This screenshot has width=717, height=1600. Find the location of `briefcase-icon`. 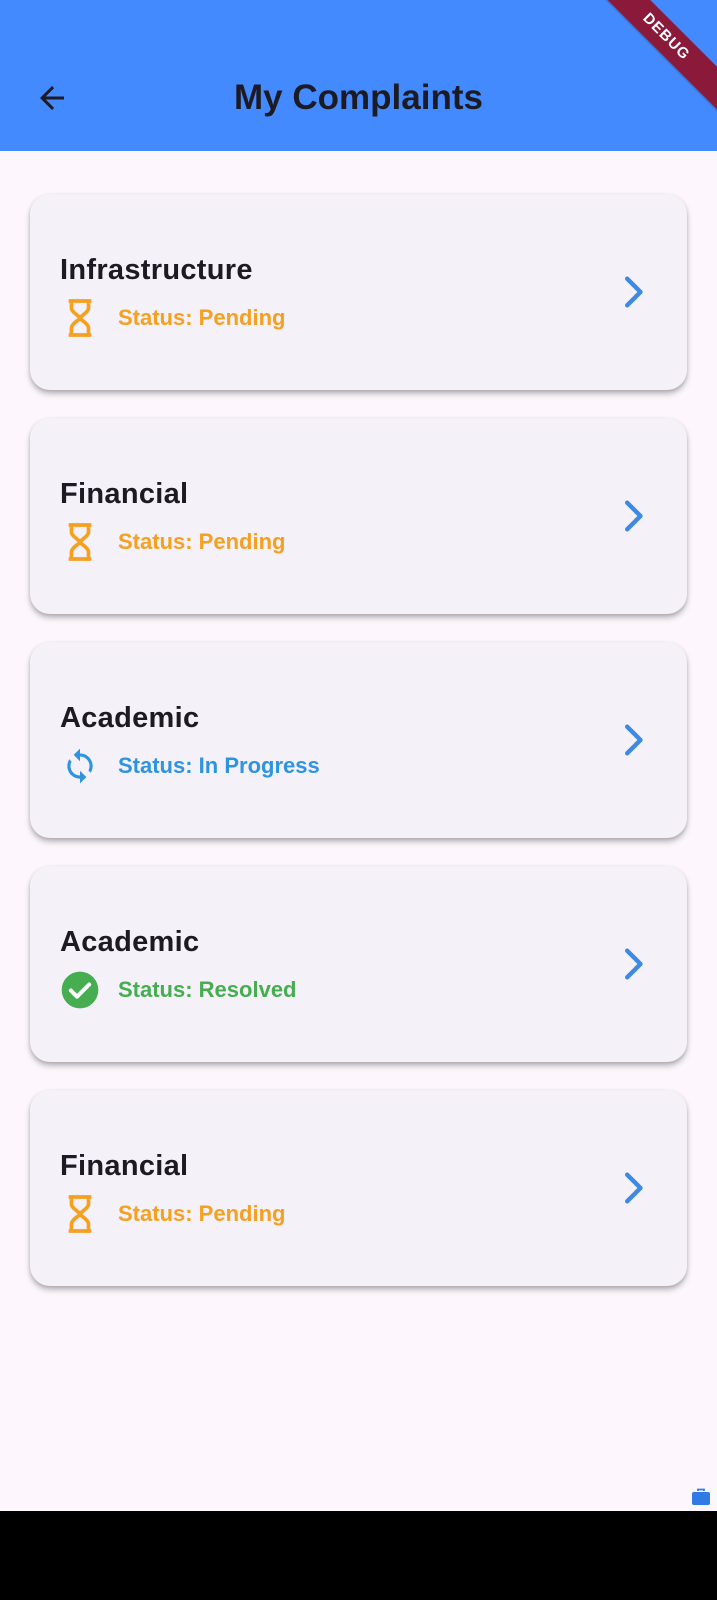

briefcase-icon is located at coordinates (701, 1497).